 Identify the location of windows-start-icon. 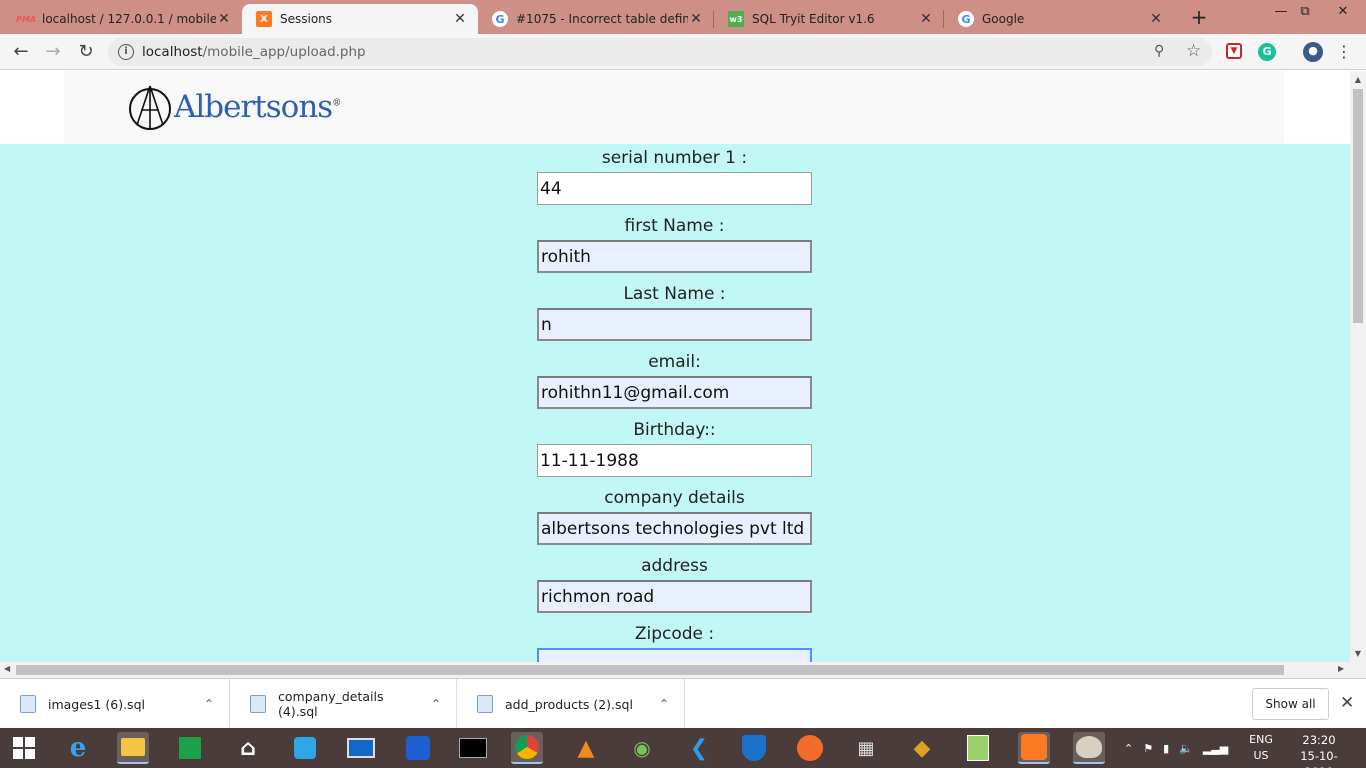
(24, 748).